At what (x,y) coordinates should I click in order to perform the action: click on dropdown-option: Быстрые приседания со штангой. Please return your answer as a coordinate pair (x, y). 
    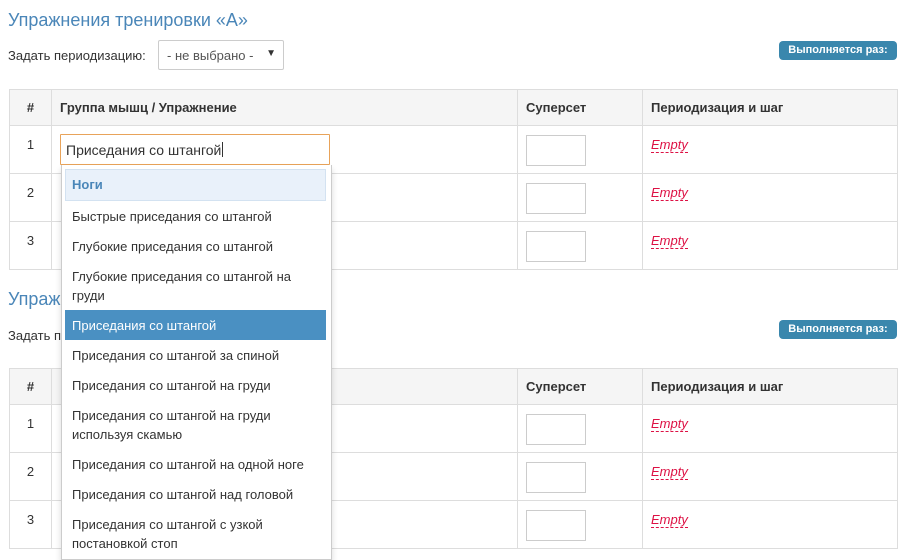
    Looking at the image, I should click on (195, 216).